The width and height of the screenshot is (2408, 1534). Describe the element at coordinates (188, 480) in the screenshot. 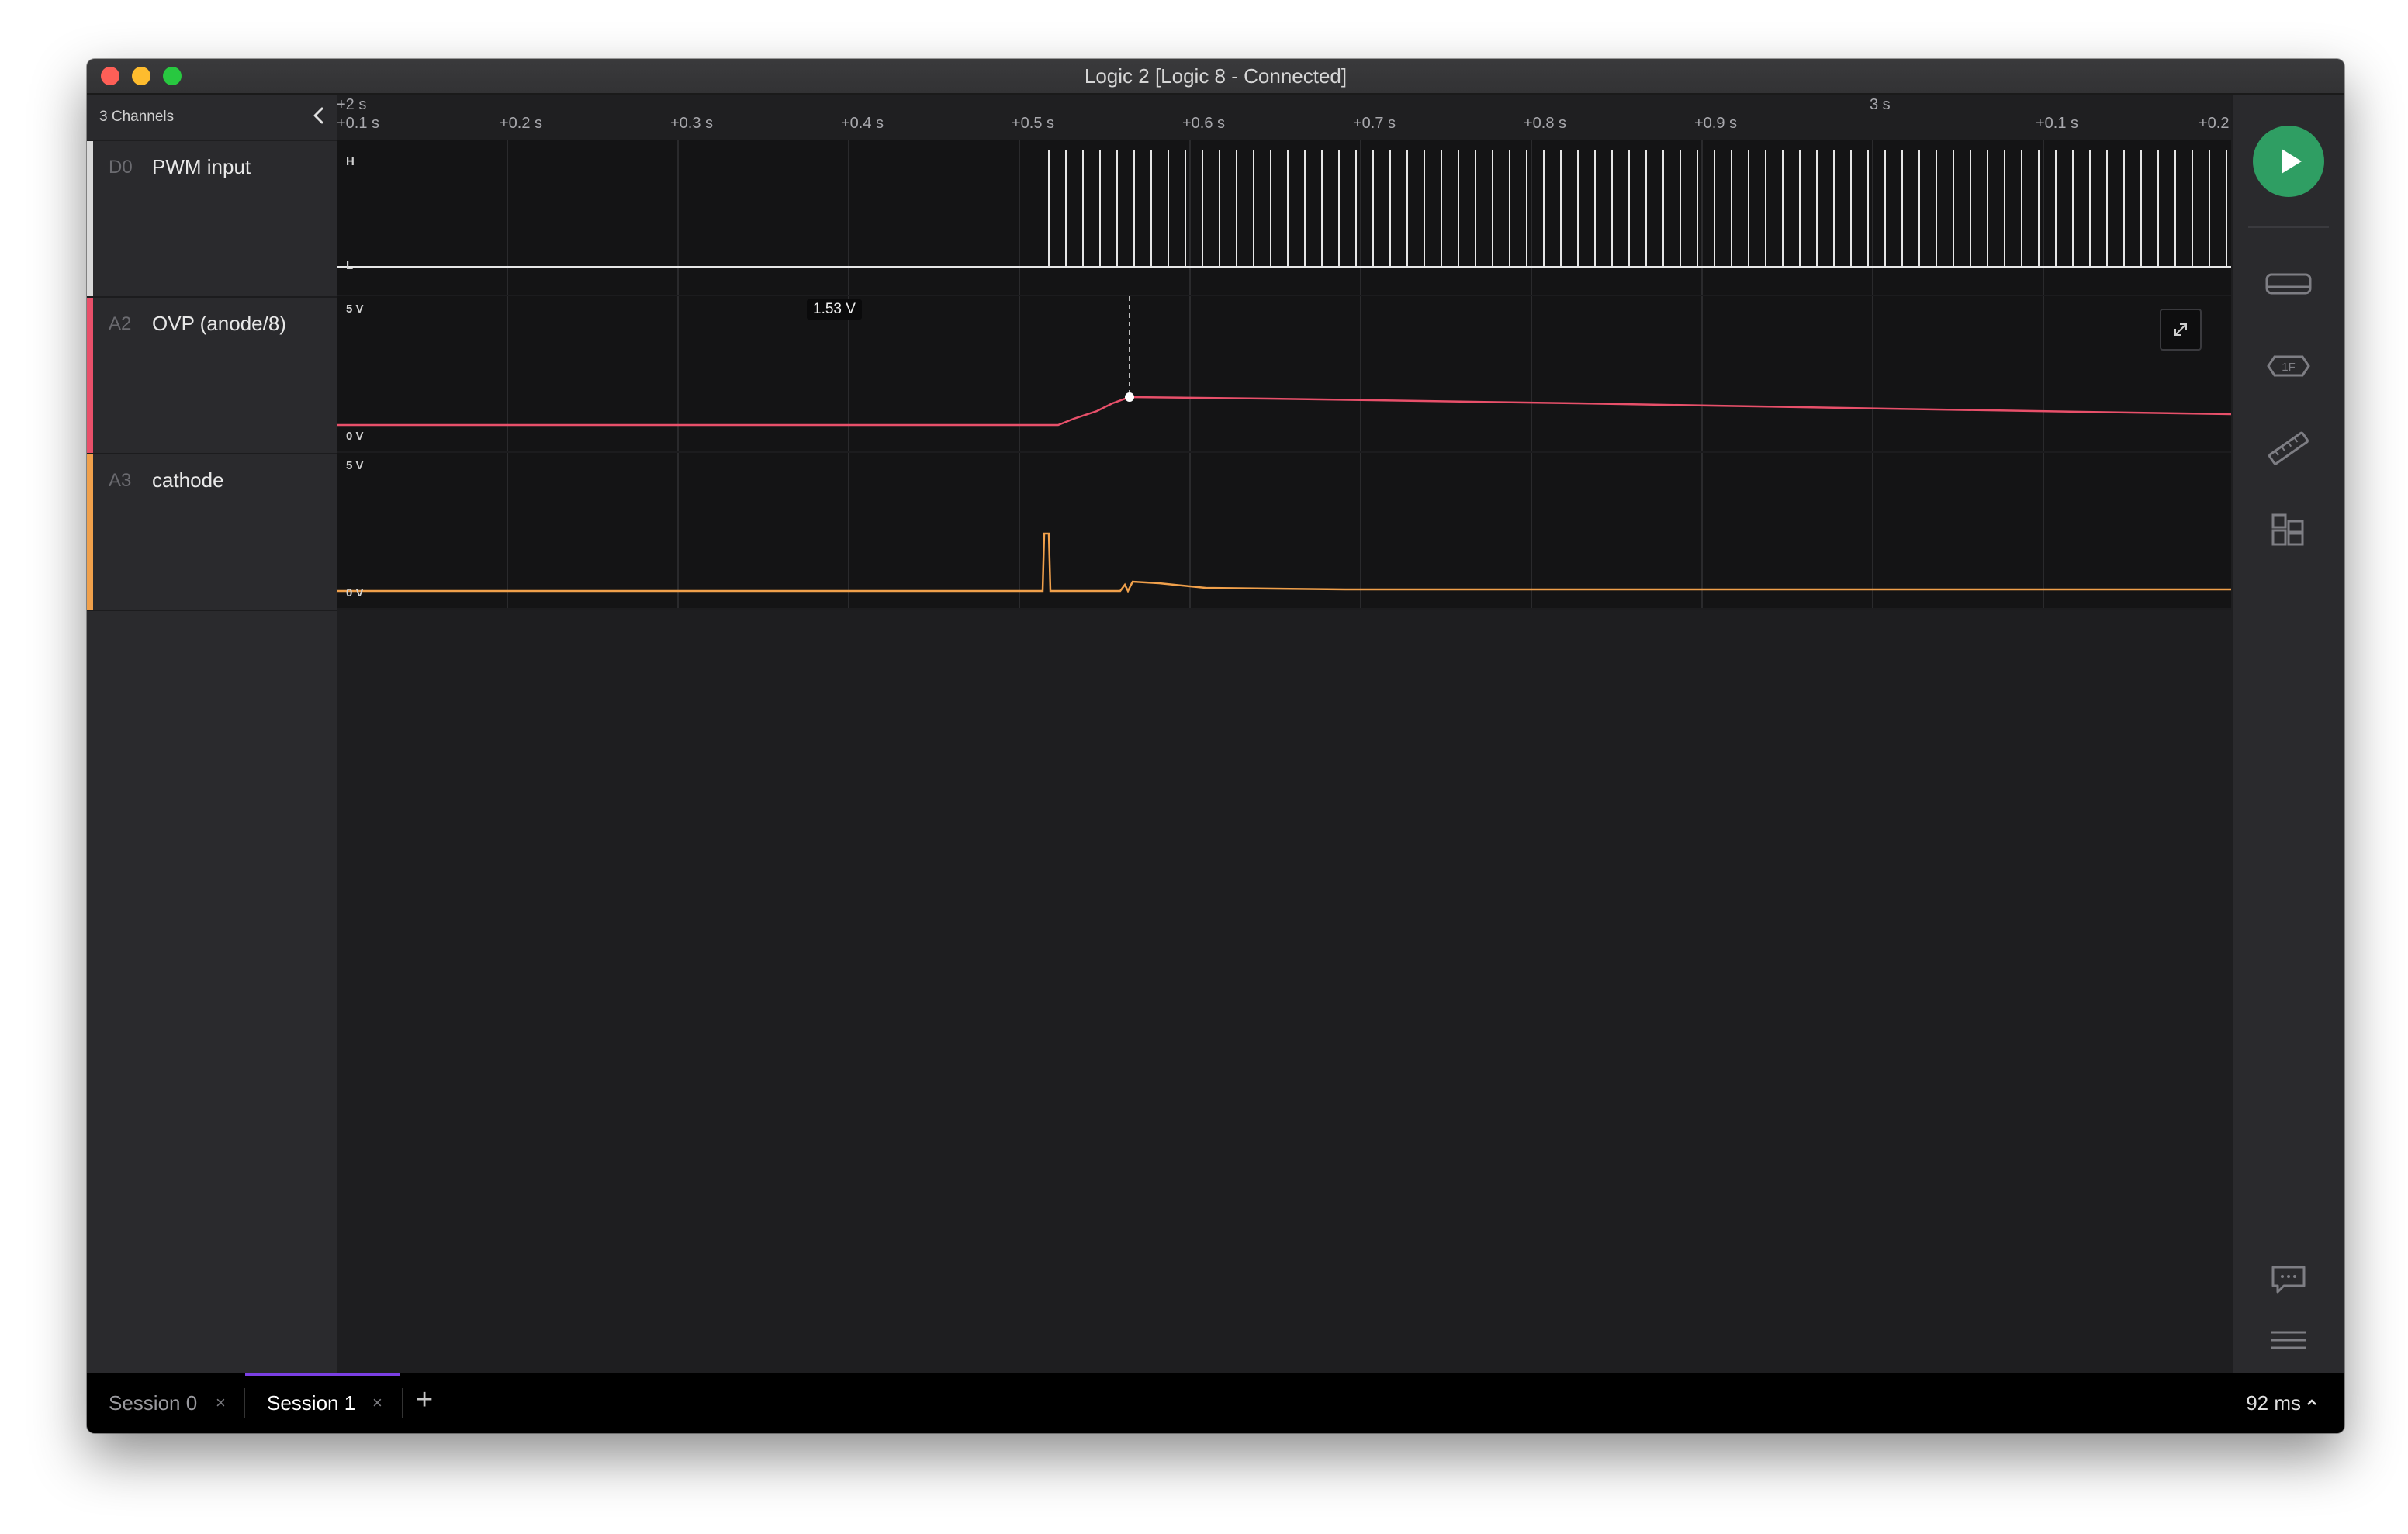

I see `channel-name: cathode` at that location.